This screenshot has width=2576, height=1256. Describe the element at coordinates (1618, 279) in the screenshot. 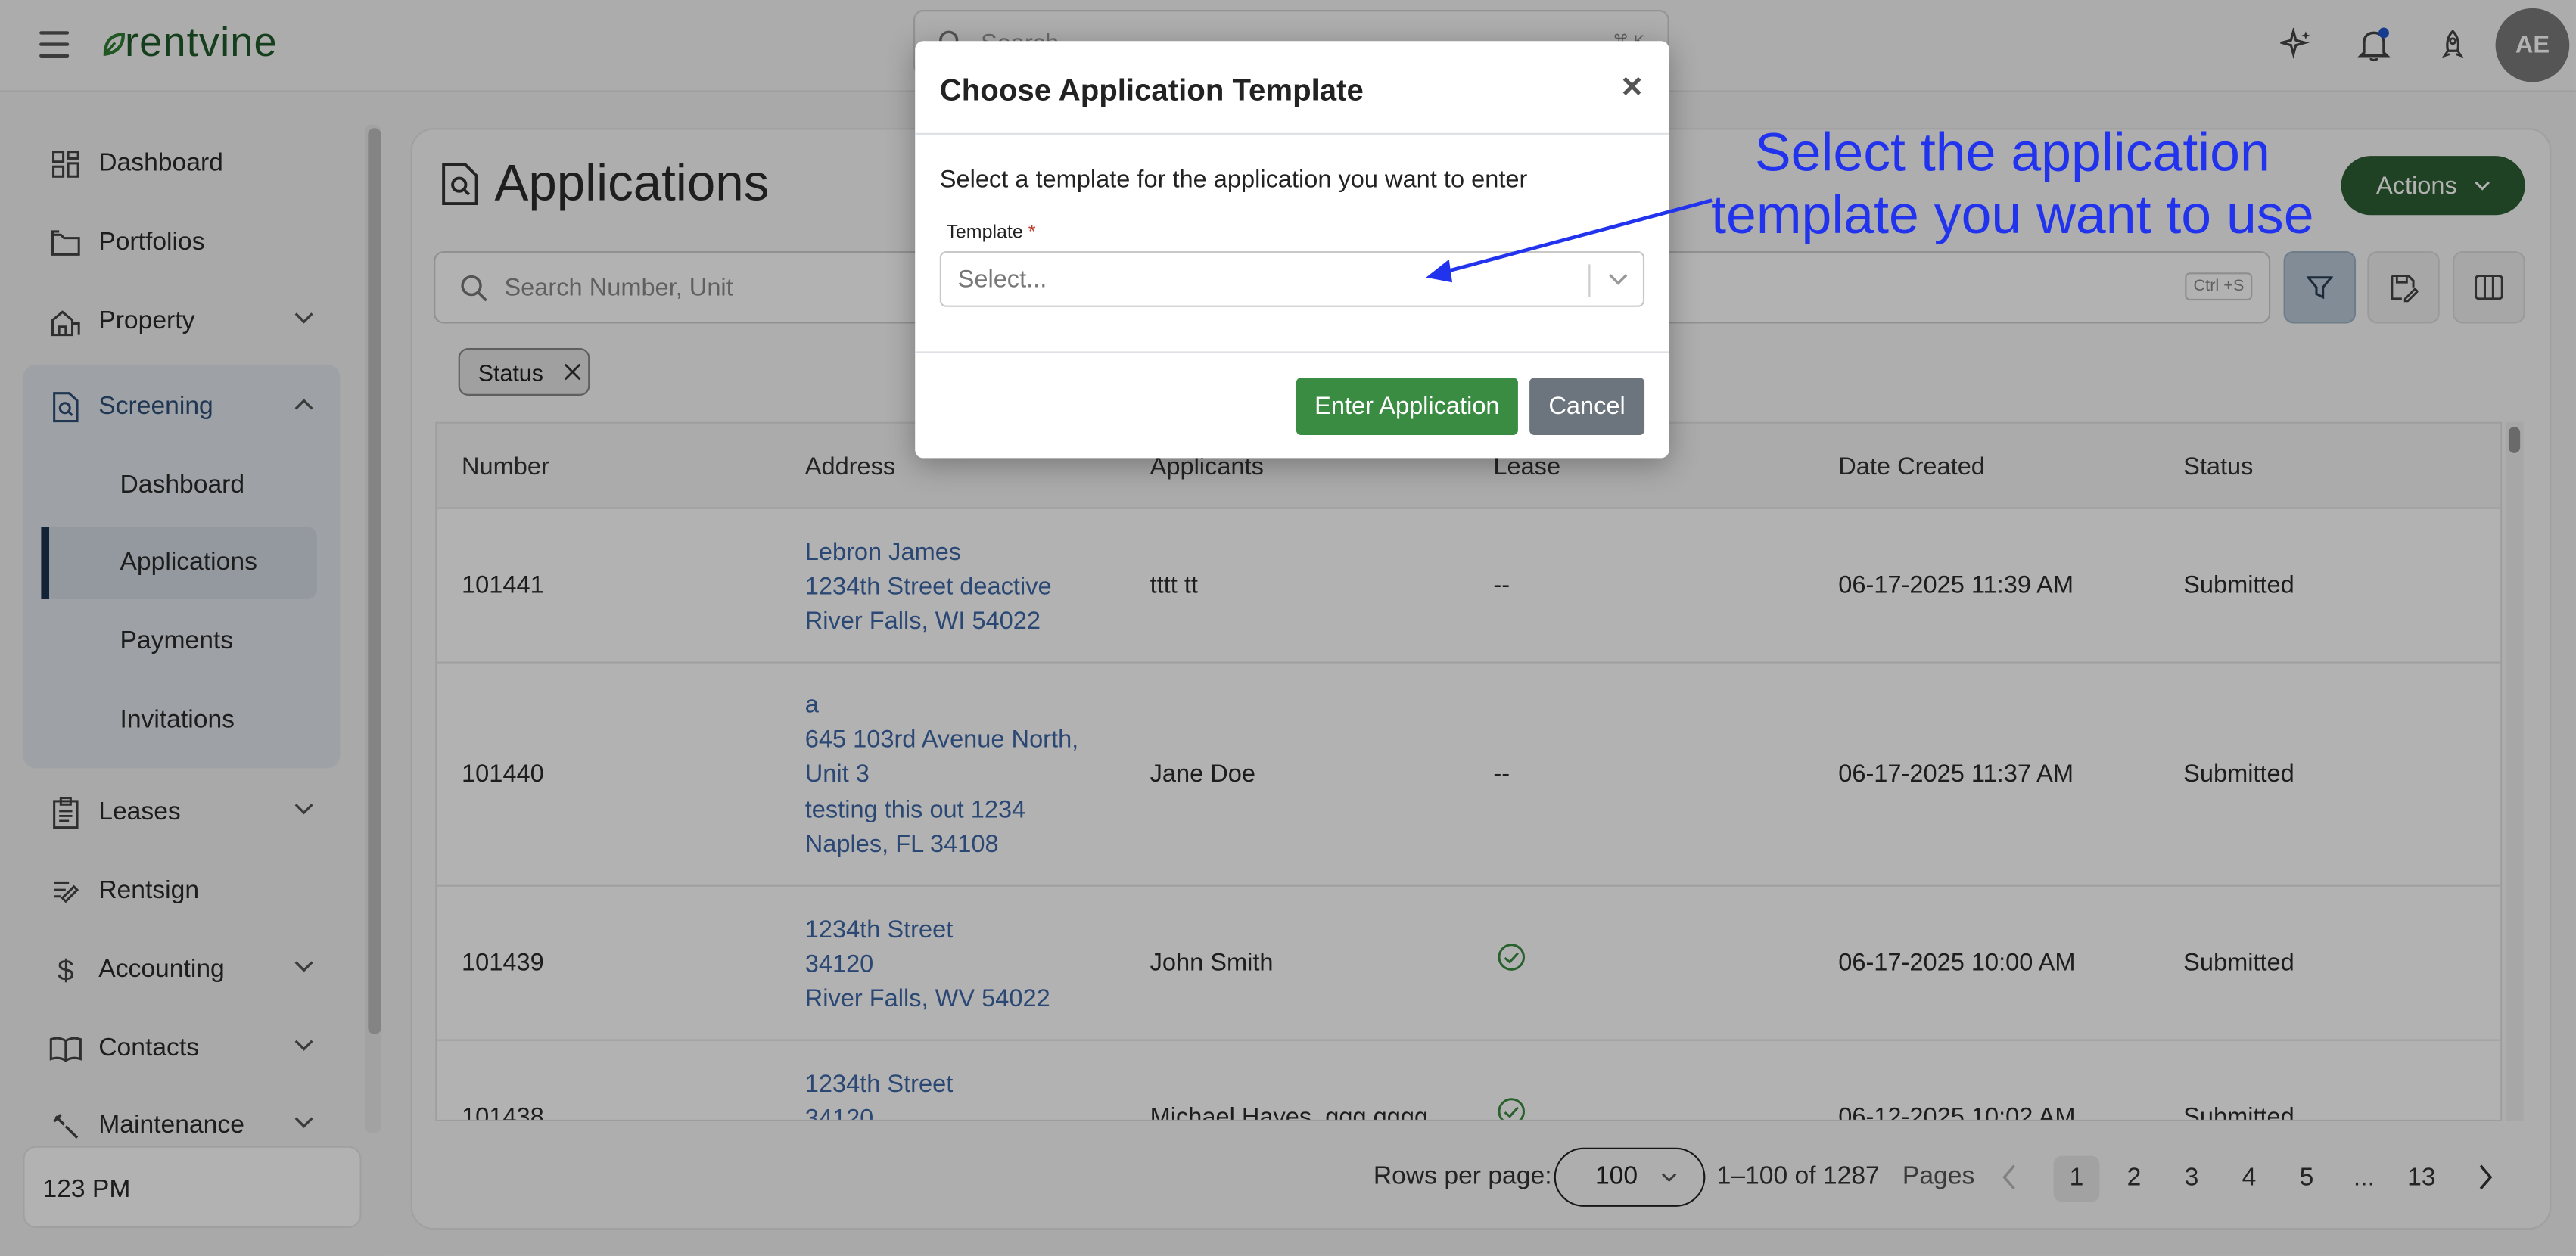

I see `chevron-down-icon` at that location.